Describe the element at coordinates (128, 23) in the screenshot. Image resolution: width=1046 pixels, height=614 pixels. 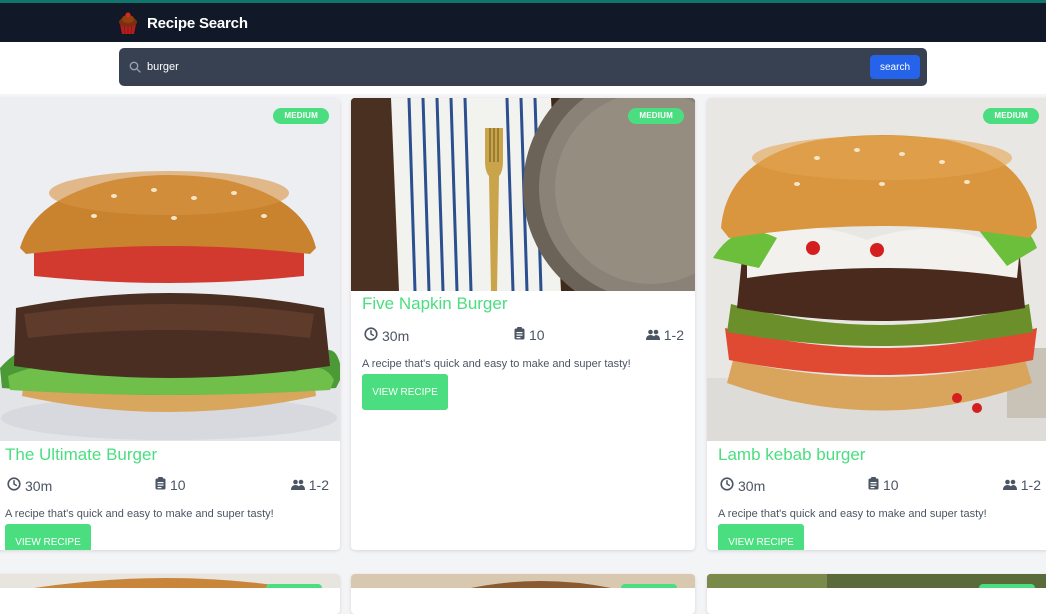
I see `cupcake-icon` at that location.